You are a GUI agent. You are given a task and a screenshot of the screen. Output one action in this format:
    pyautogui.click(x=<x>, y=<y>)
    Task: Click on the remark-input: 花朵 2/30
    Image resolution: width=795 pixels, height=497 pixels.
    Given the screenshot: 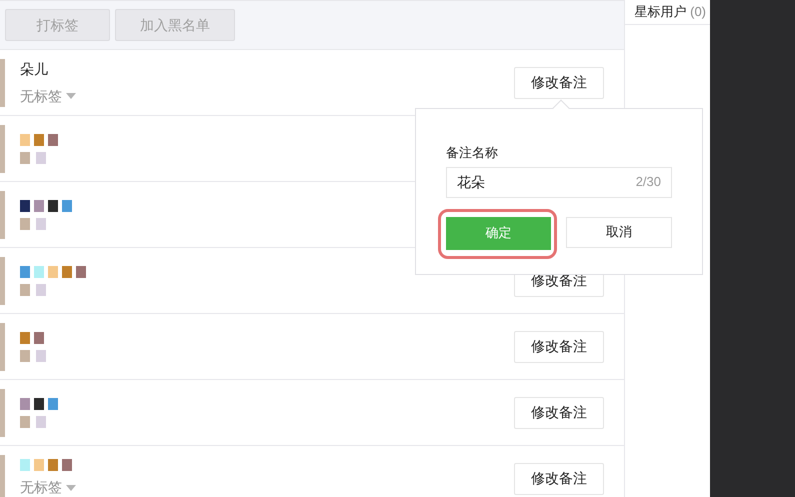 What is the action you would take?
    pyautogui.click(x=559, y=182)
    